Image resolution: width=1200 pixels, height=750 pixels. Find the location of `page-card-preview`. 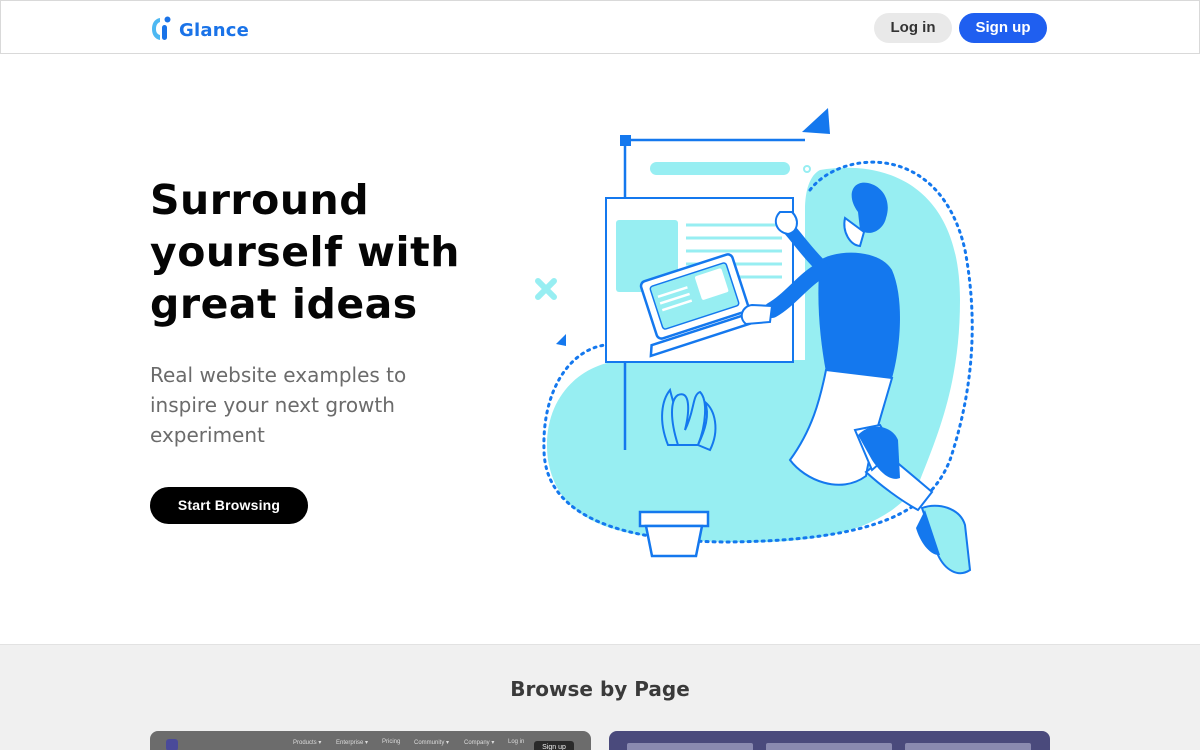

page-card-preview is located at coordinates (829, 740).